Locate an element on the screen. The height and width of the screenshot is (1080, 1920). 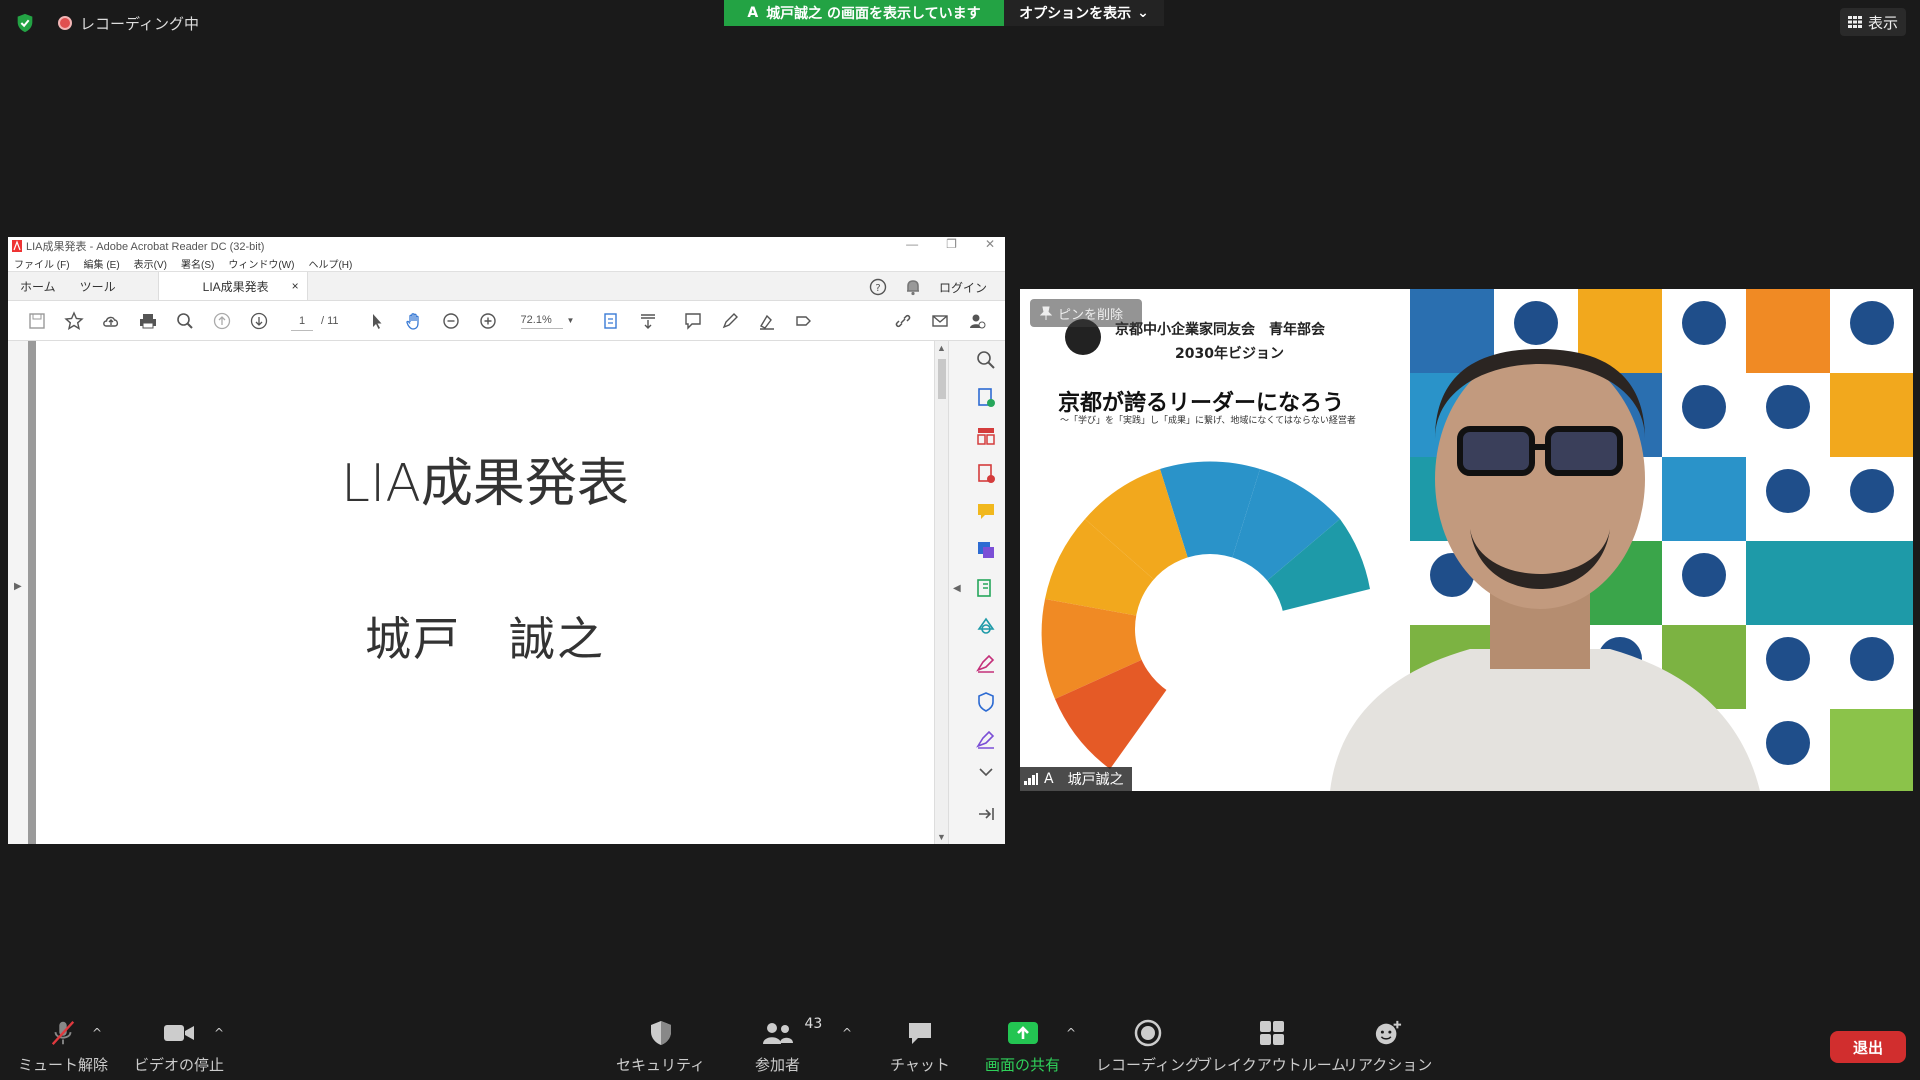
vertical-scrollbar: ▲ ▼ is located at coordinates (941, 592).